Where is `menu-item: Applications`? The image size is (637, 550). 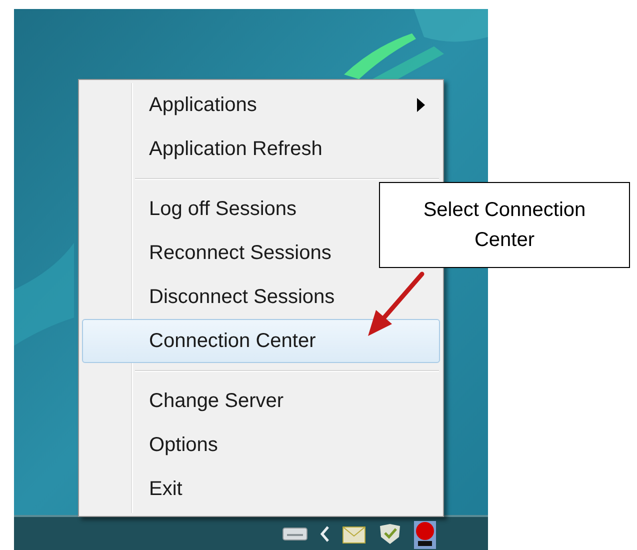
menu-item: Applications is located at coordinates (261, 105).